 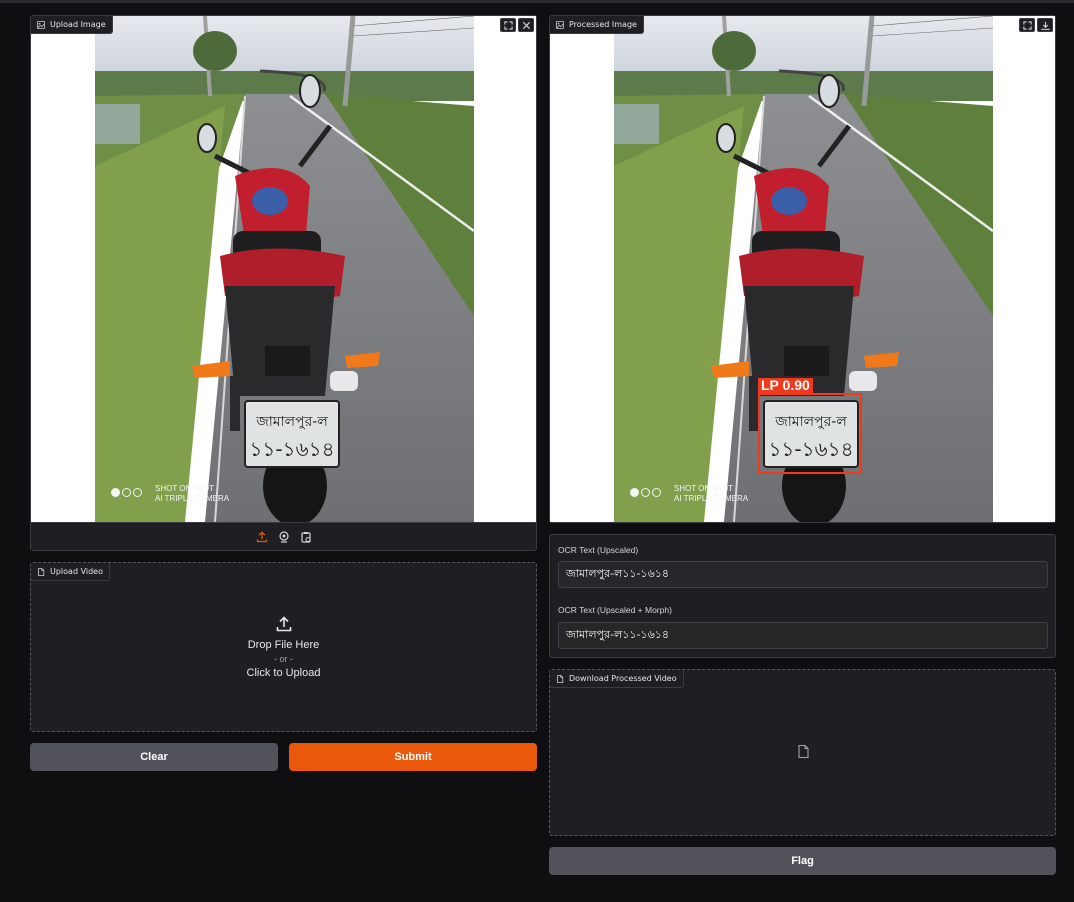 I want to click on processed-image-controls, so click(x=1036, y=25).